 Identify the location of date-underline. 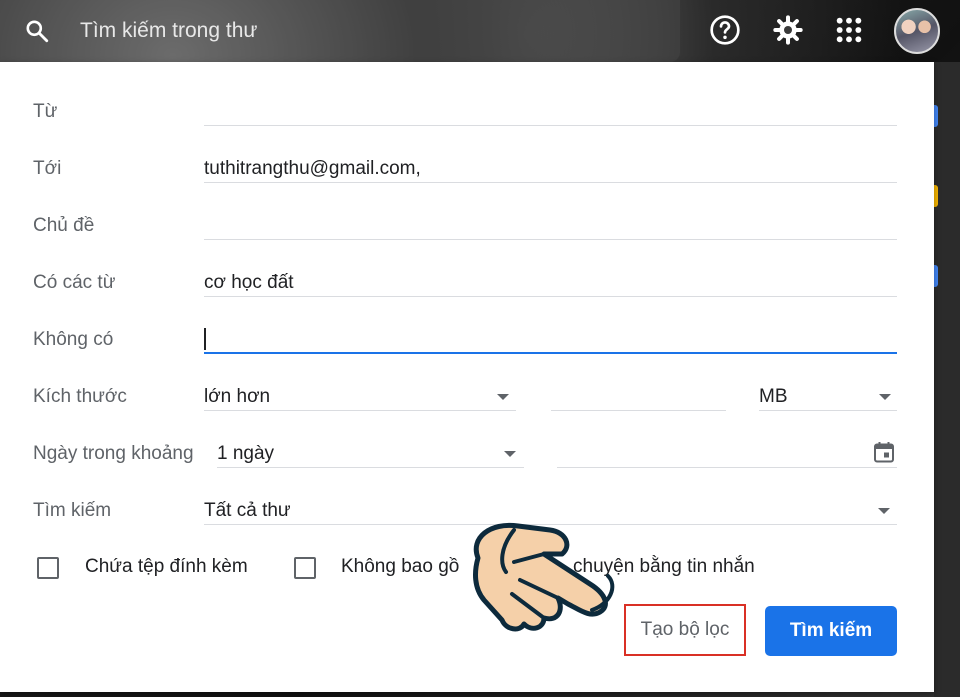
(727, 467).